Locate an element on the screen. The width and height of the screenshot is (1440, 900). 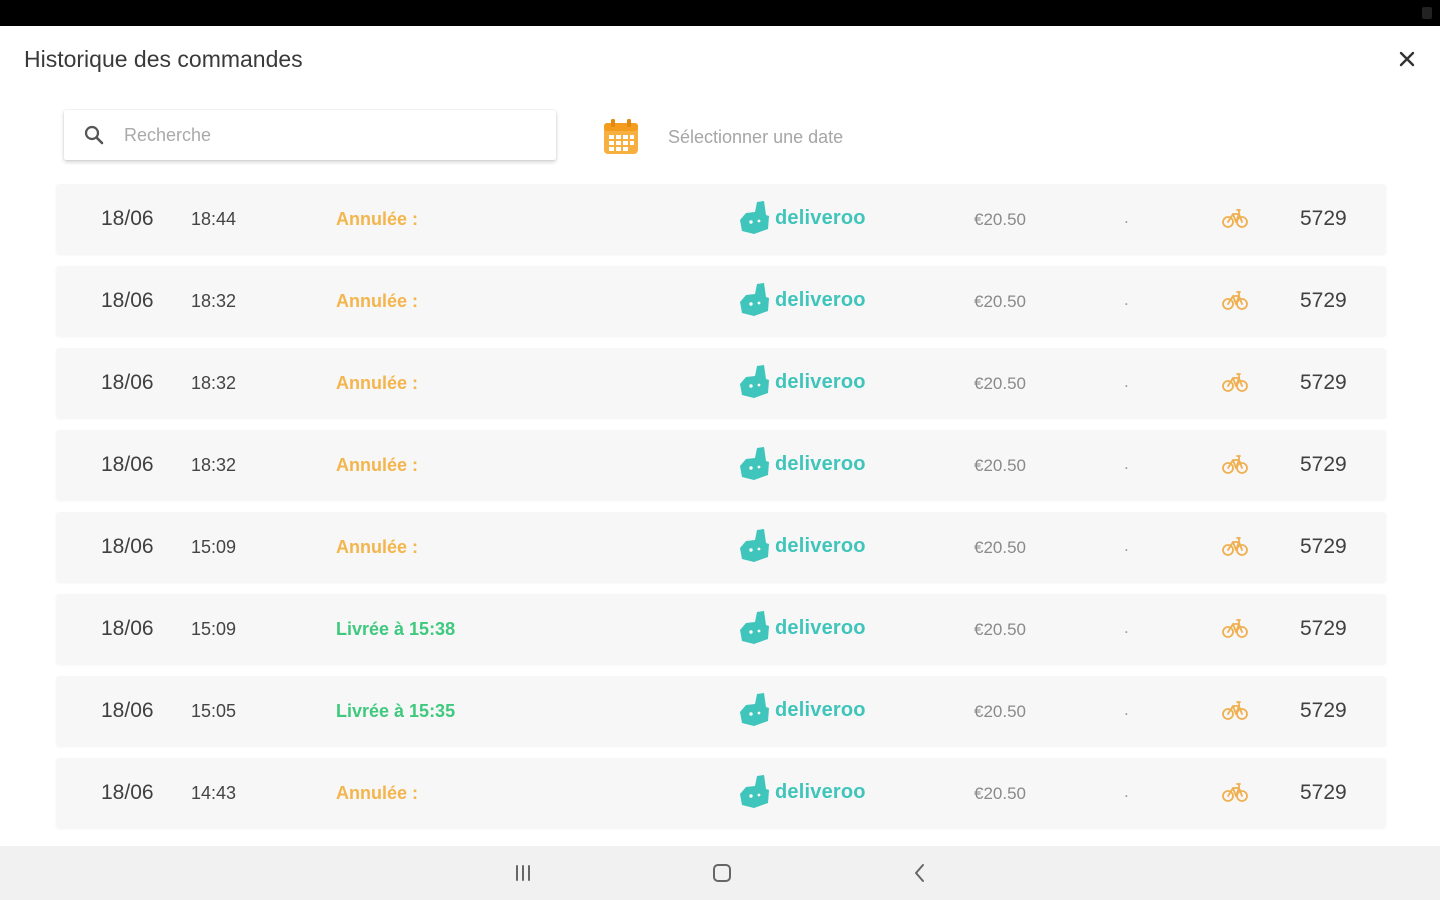
search-box is located at coordinates (310, 135).